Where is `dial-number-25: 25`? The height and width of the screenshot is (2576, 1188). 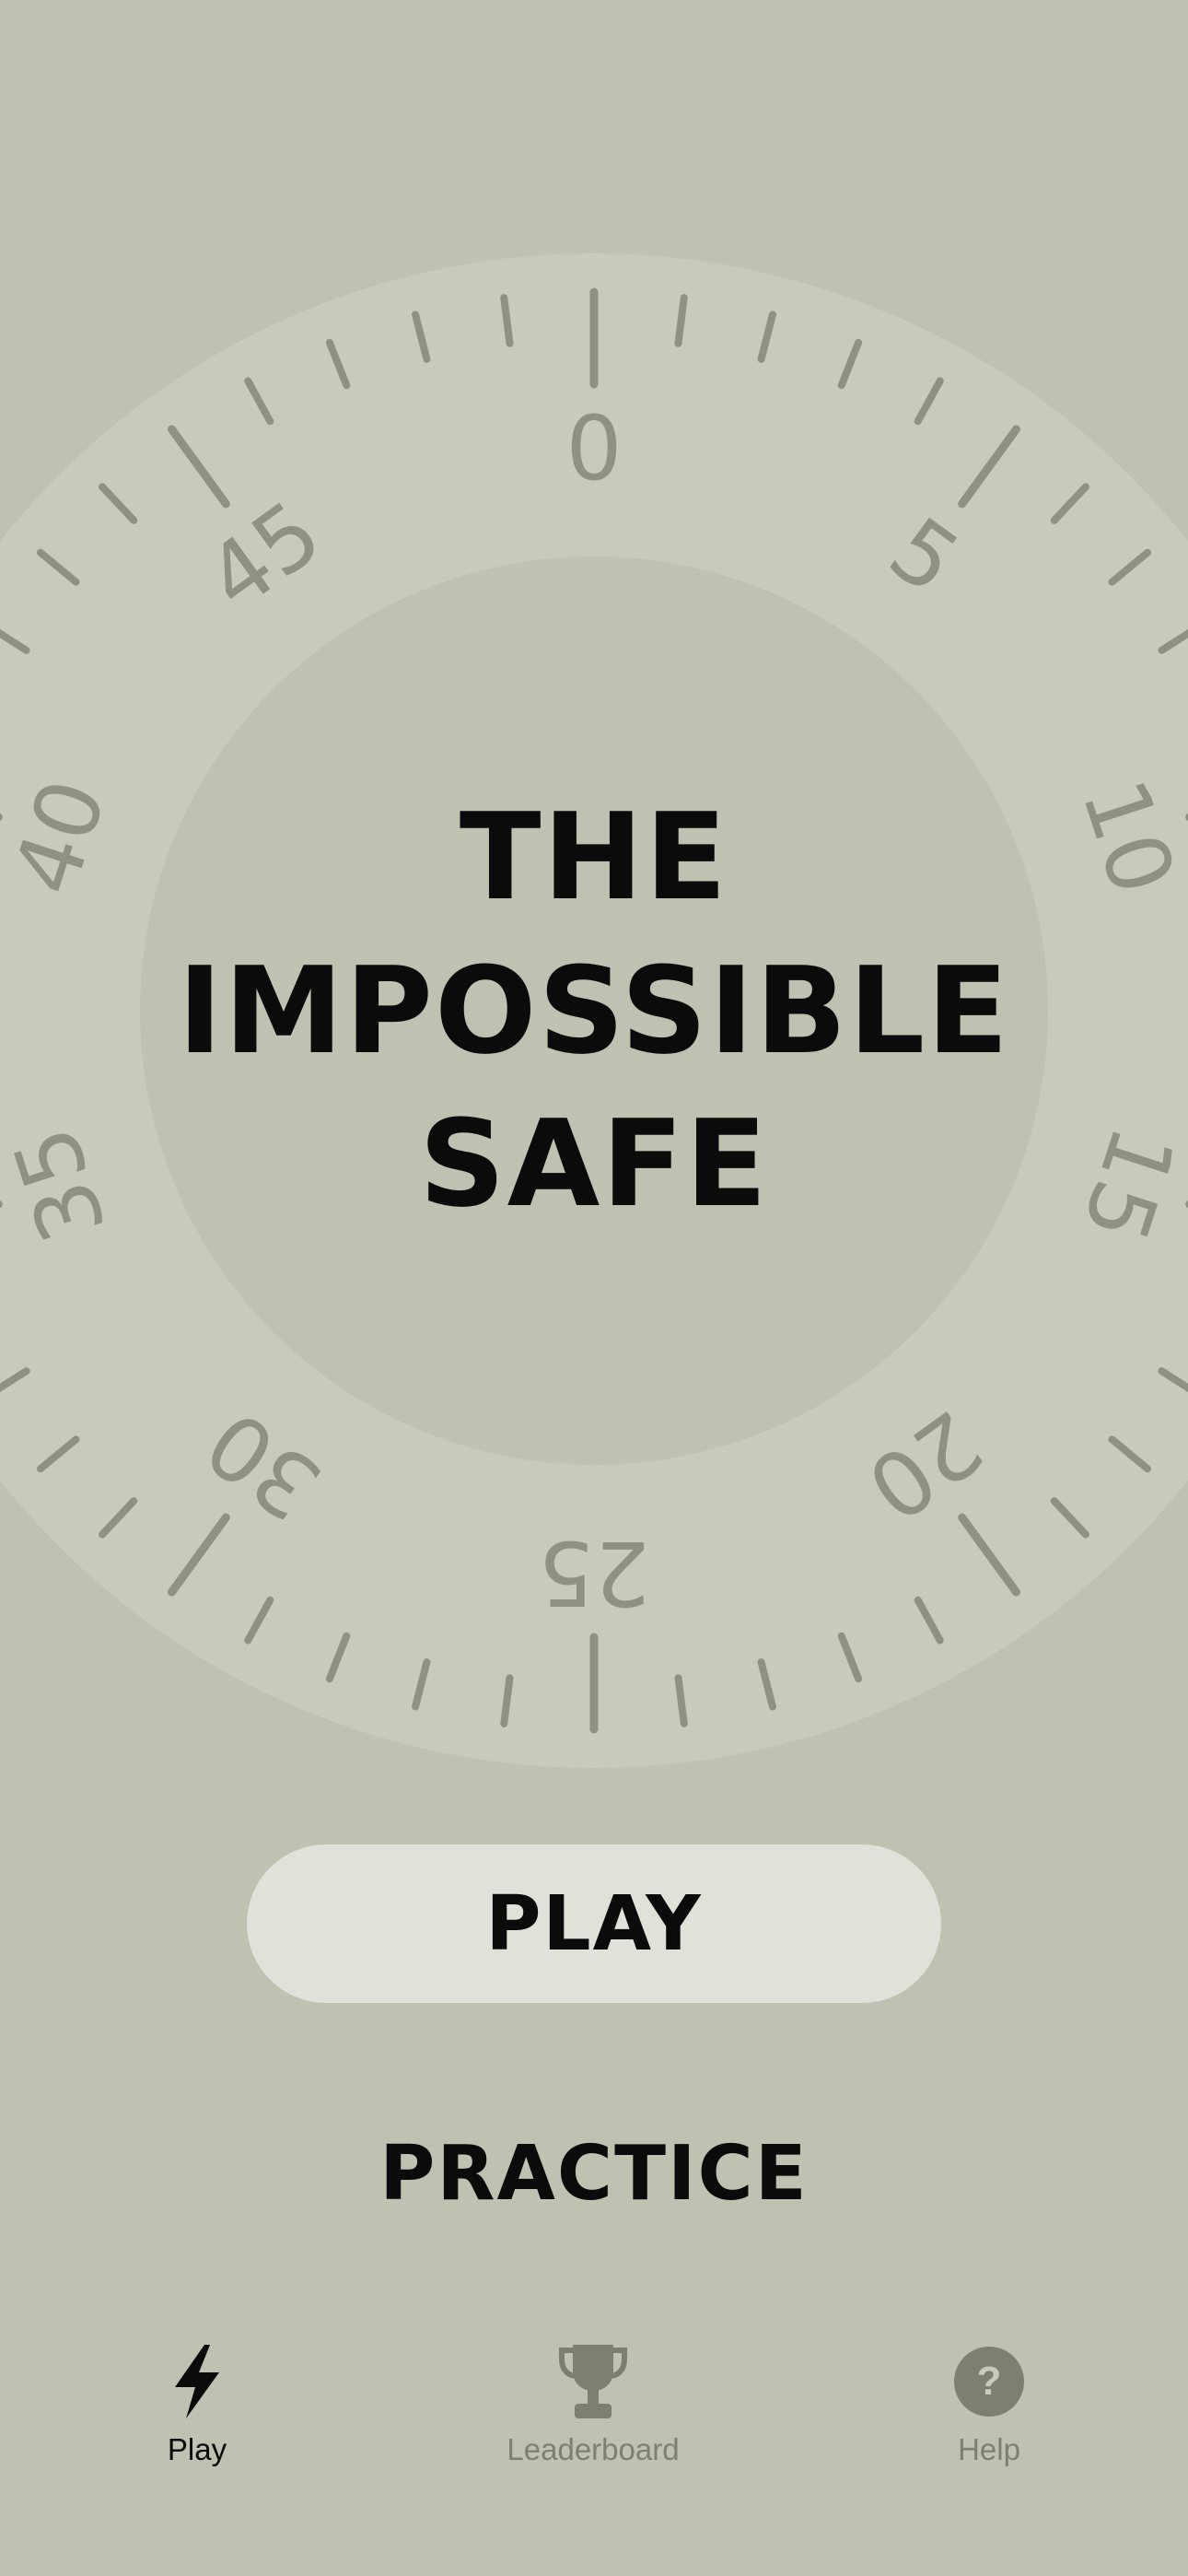
dial-number-25: 25 is located at coordinates (594, 1572).